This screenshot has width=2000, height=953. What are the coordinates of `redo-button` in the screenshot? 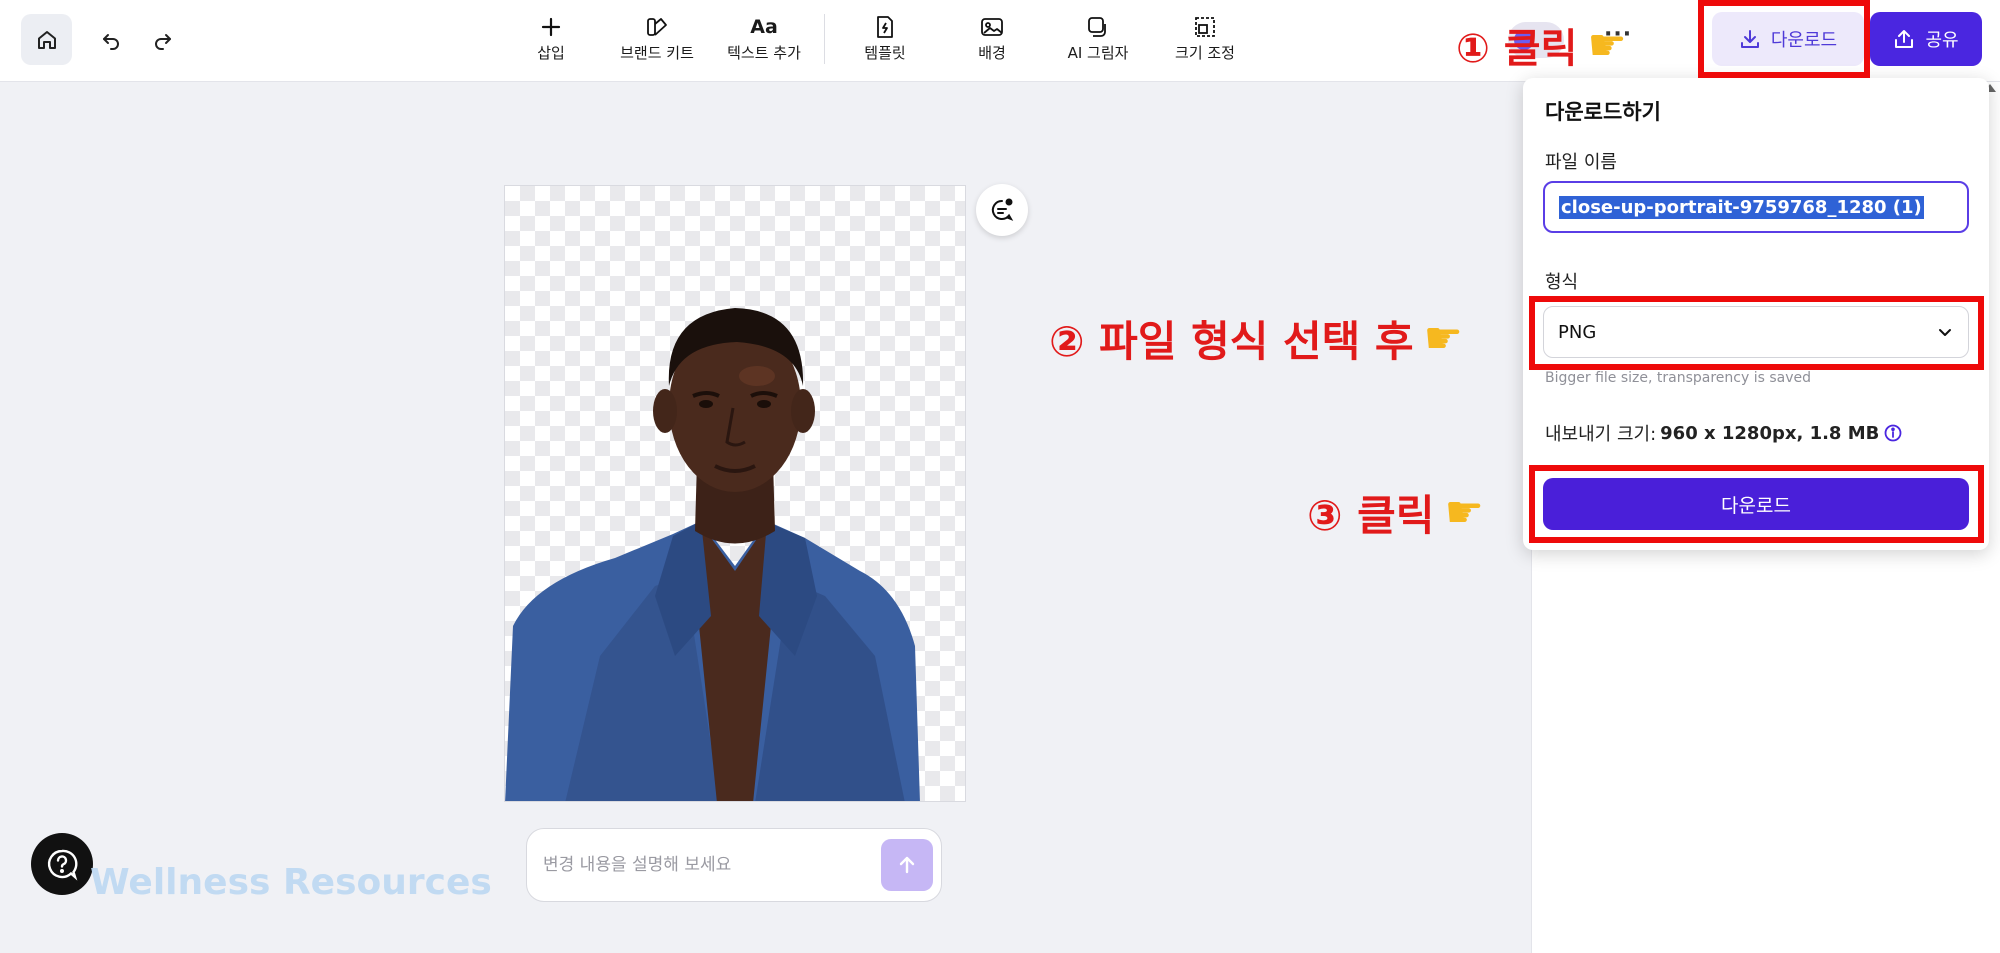 It's located at (163, 39).